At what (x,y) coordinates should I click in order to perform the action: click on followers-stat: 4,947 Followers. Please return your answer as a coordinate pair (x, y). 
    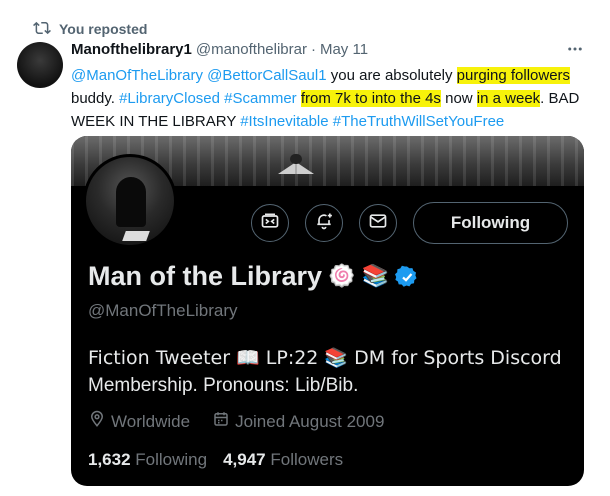
    Looking at the image, I should click on (283, 460).